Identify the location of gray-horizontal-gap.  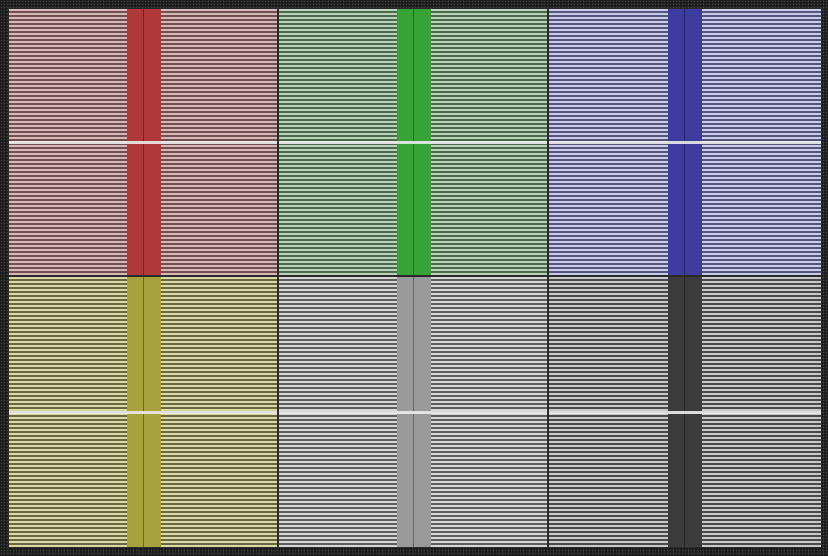
(413, 412).